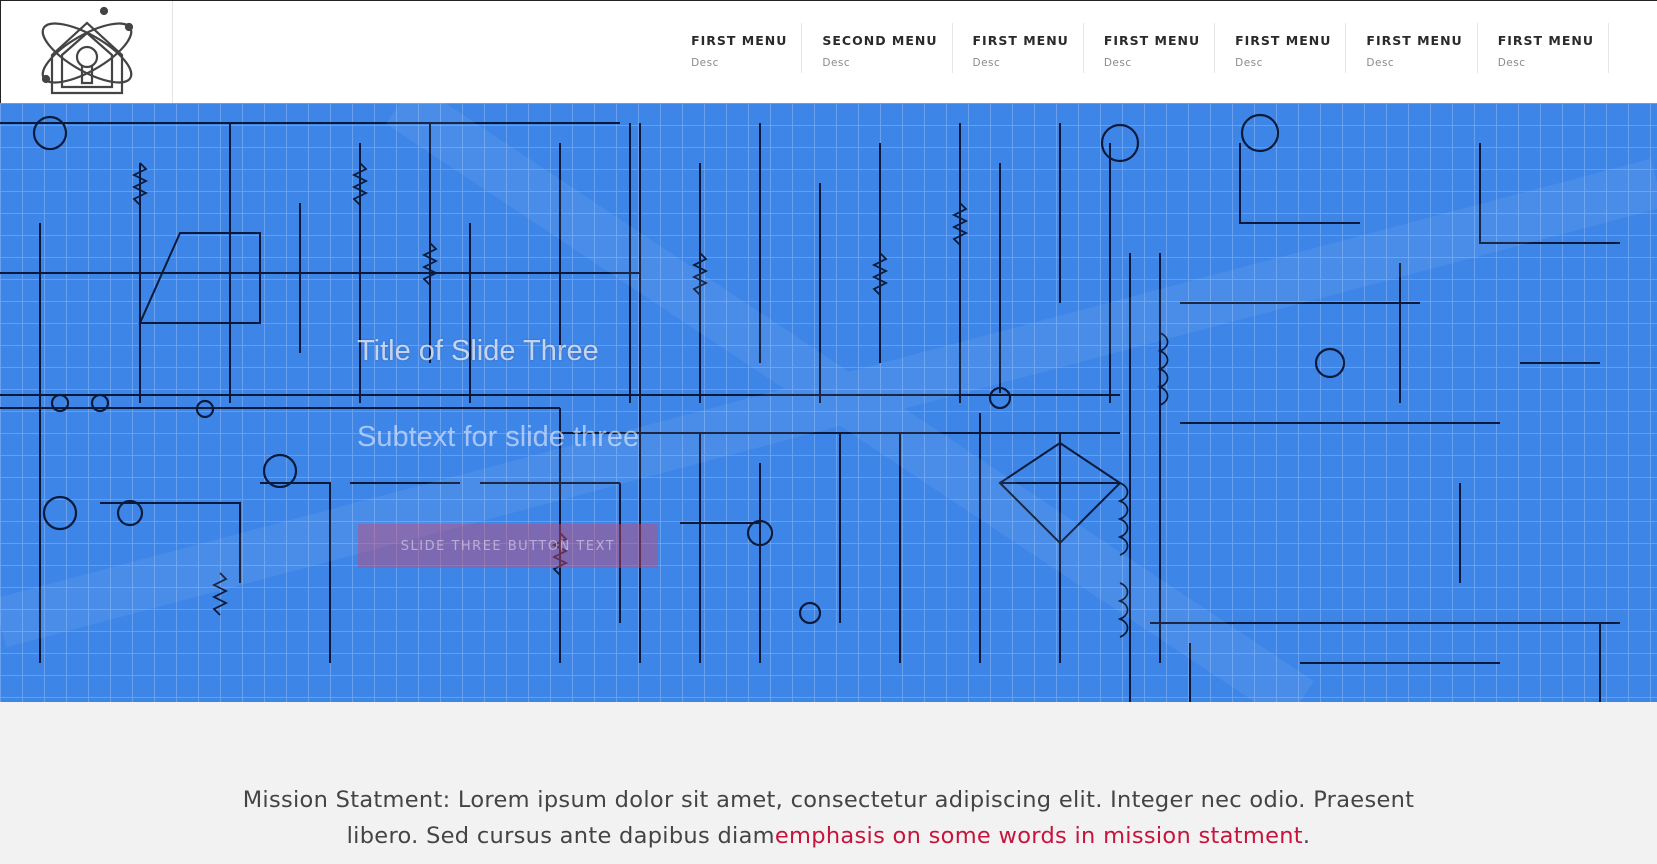 This screenshot has width=1657, height=864. I want to click on nav-item-7: FIRST MENU Desc, so click(1542, 48).